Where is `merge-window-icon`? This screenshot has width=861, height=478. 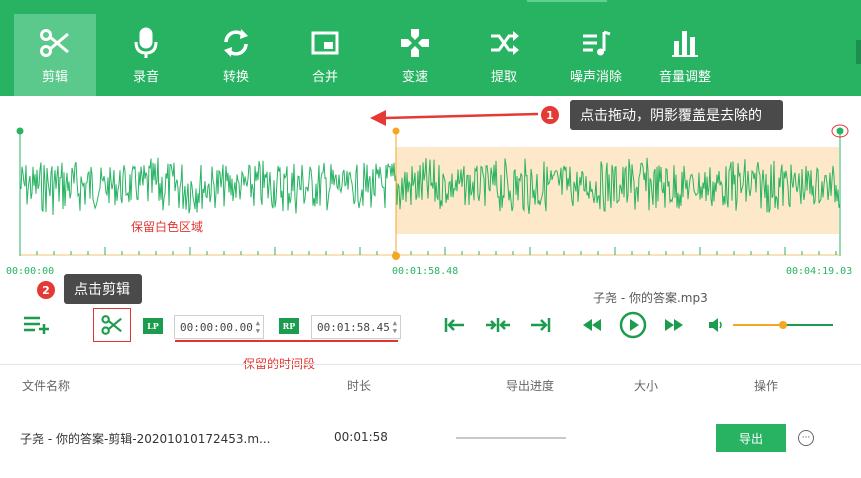 merge-window-icon is located at coordinates (325, 43).